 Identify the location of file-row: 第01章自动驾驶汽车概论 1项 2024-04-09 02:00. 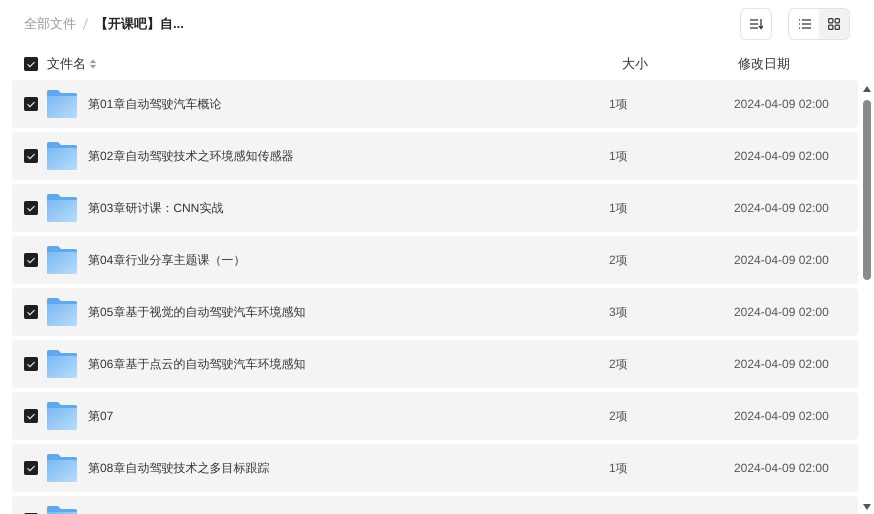
(435, 104).